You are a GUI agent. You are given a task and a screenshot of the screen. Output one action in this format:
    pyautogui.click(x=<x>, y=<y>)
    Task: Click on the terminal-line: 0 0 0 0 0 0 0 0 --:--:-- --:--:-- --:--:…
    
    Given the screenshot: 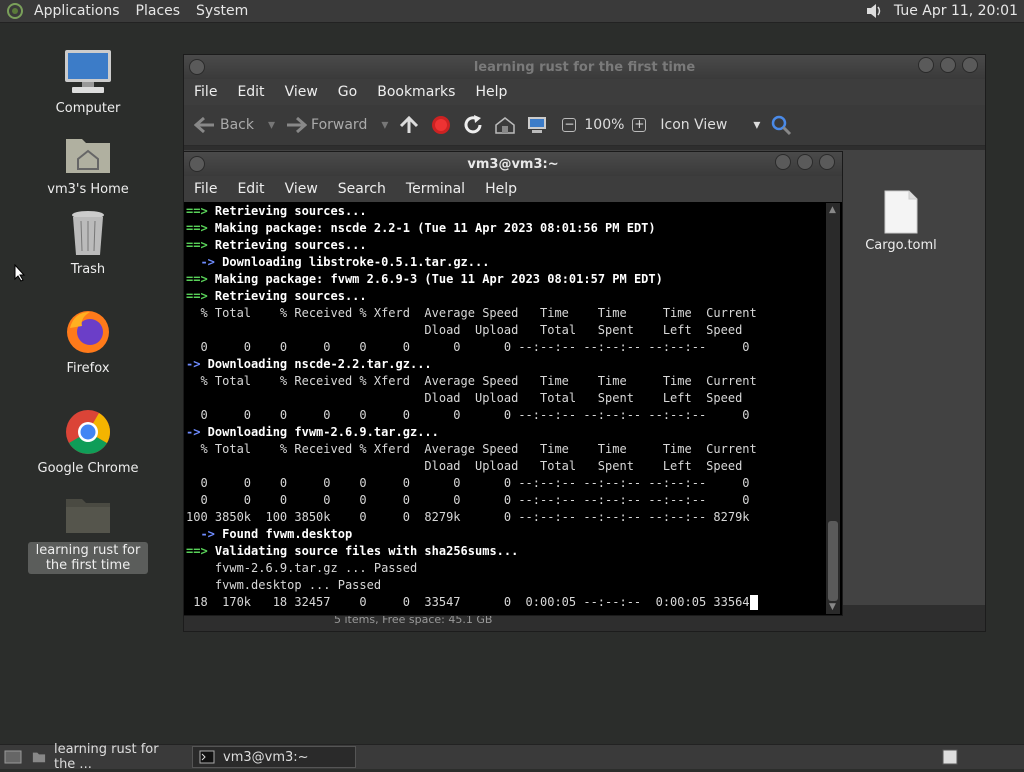 What is the action you would take?
    pyautogui.click(x=505, y=415)
    